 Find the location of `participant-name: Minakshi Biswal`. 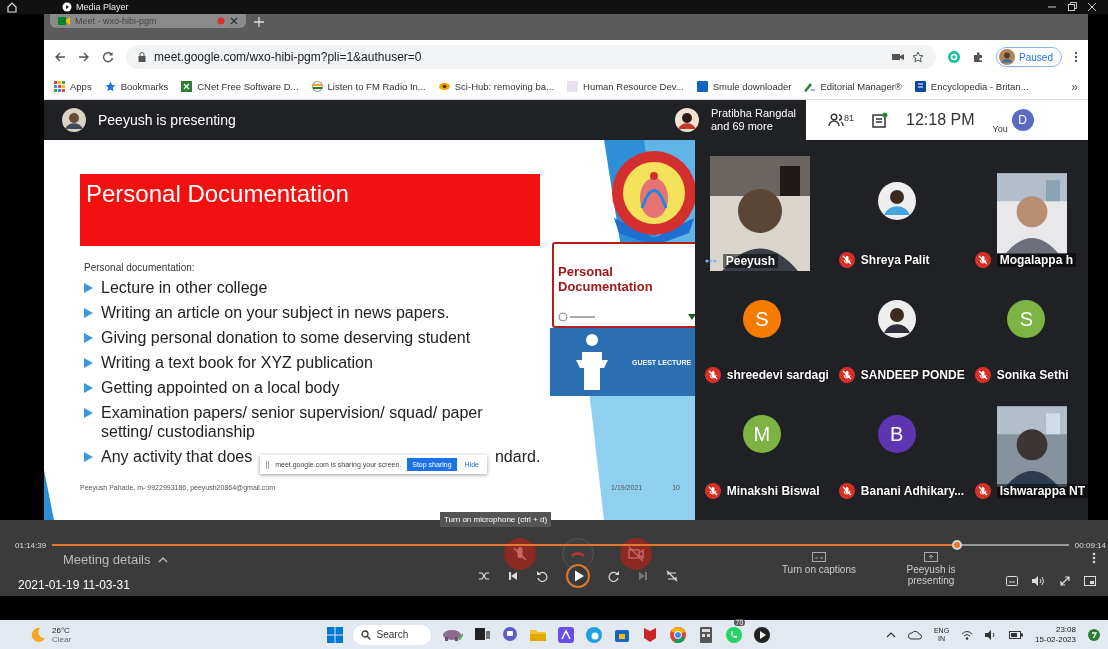

participant-name: Minakshi Biswal is located at coordinates (773, 491).